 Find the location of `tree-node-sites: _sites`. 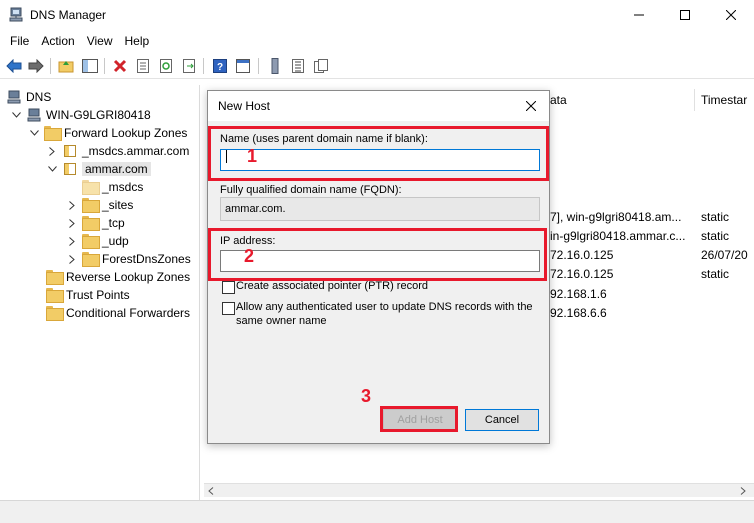

tree-node-sites: _sites is located at coordinates (99, 205).